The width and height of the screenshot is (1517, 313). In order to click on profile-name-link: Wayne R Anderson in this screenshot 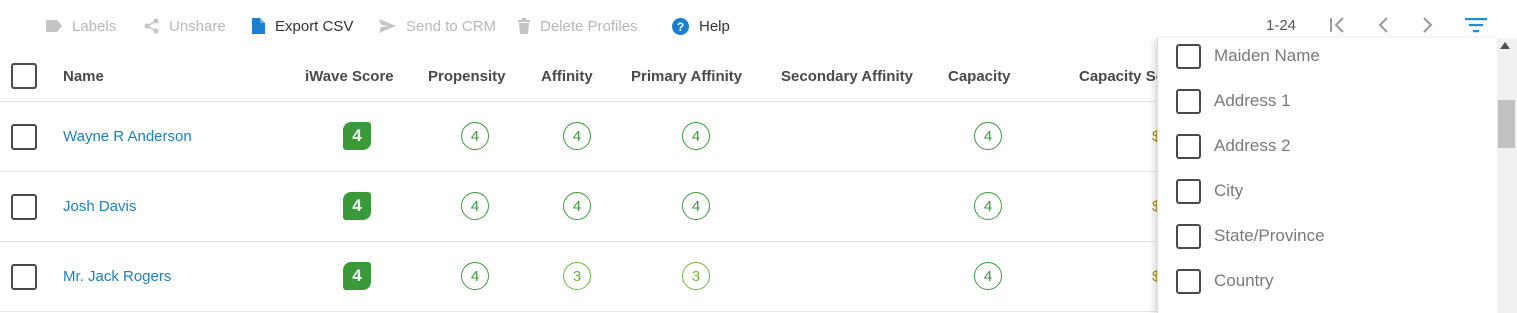, I will do `click(127, 136)`.